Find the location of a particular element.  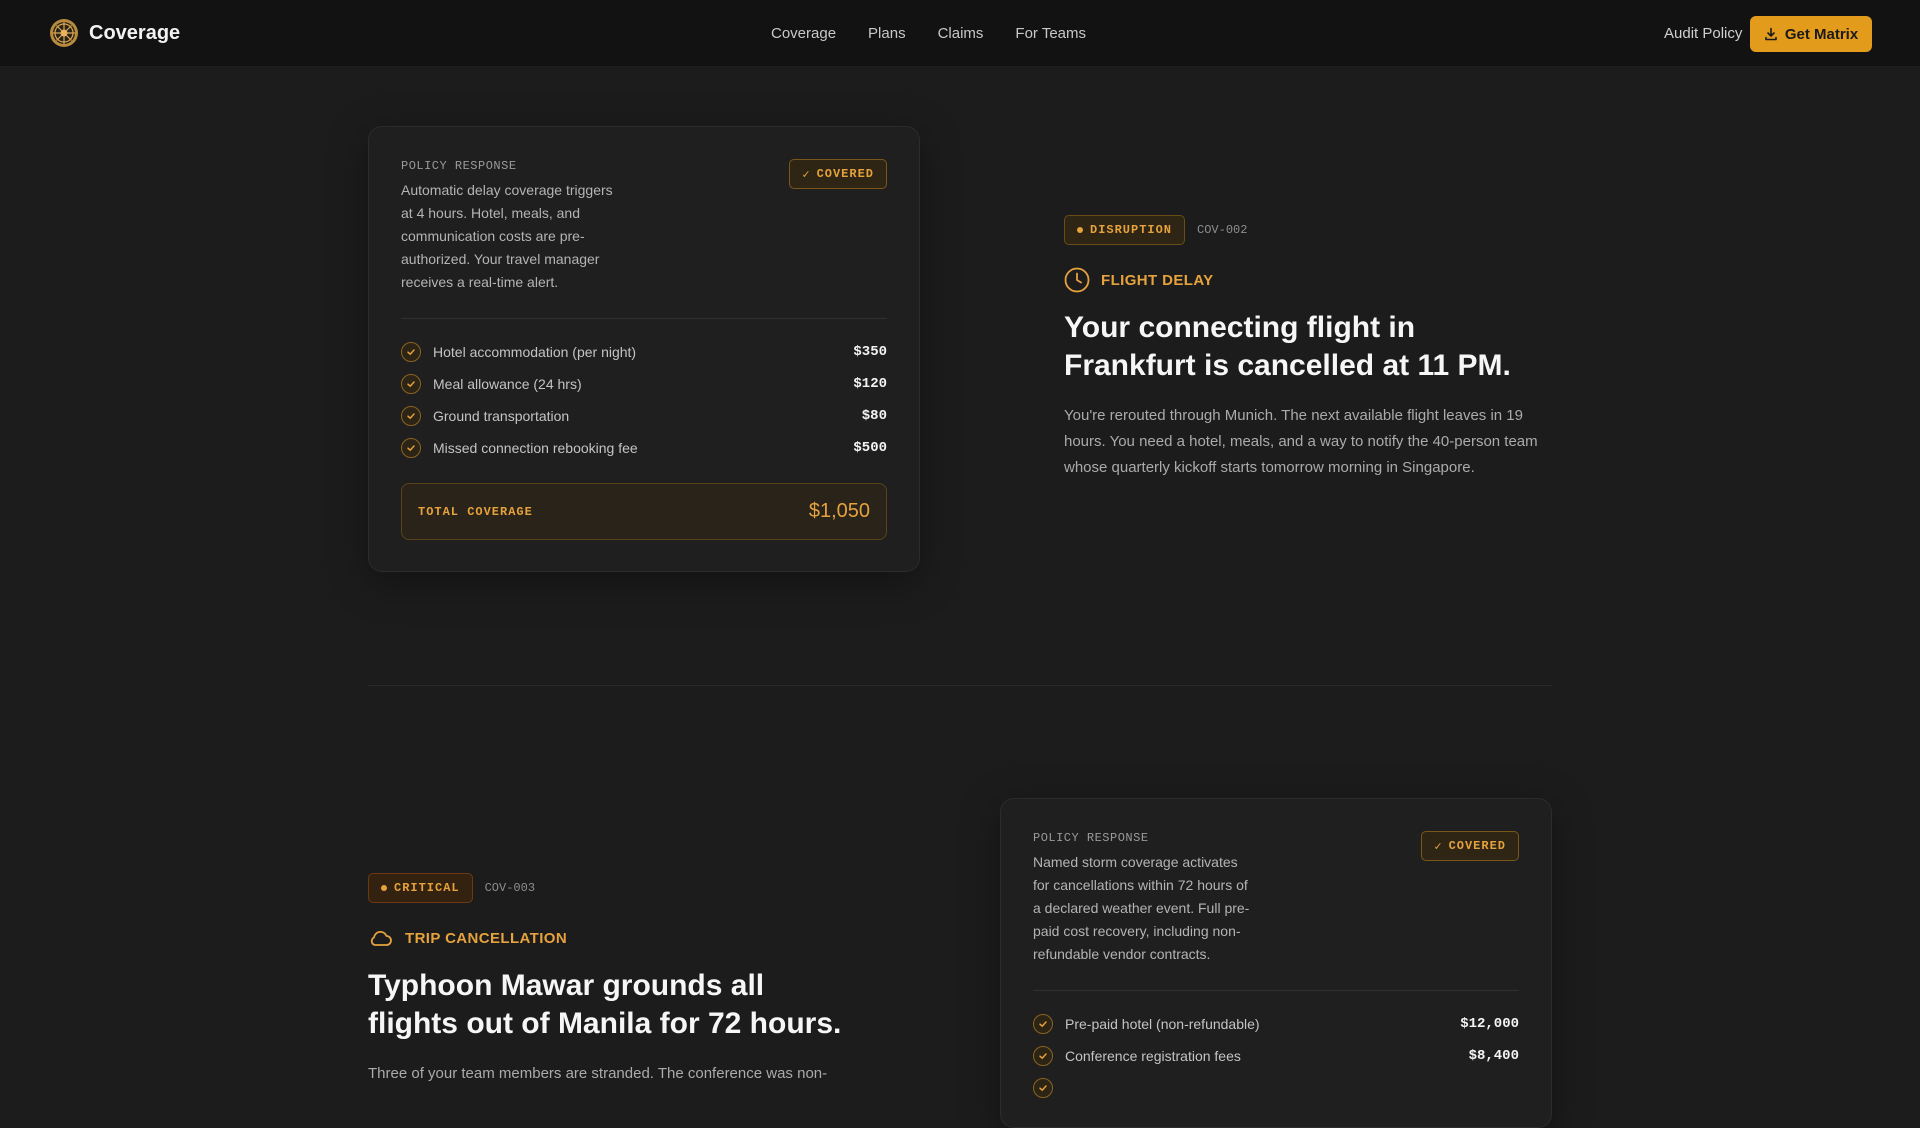

coverage-item: Meal allowance (24 hrs) $120 is located at coordinates (644, 384).